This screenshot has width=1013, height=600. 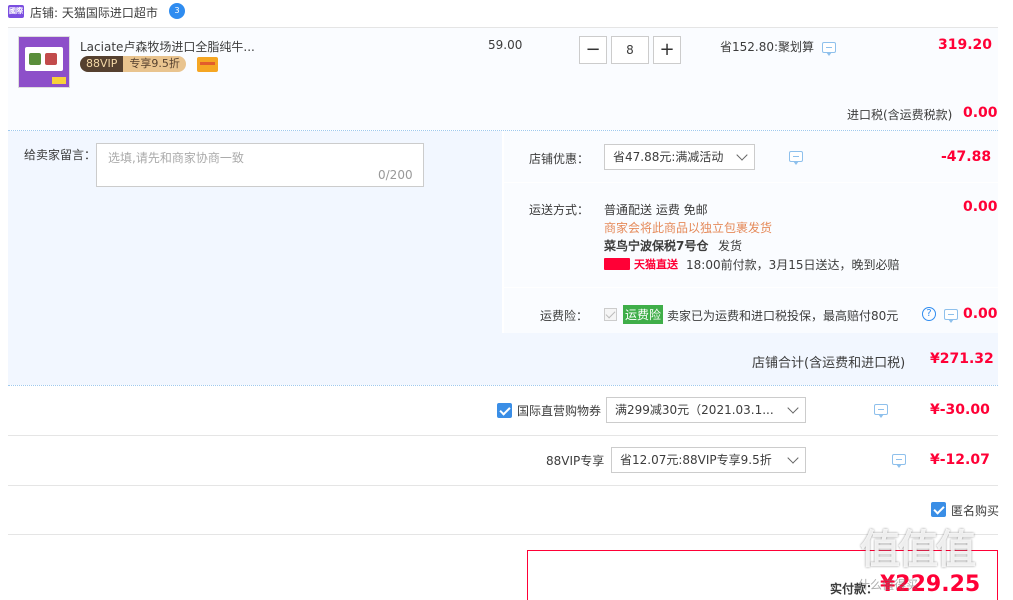 What do you see at coordinates (102, 64) in the screenshot?
I see `vip-tag-label: 88VIP` at bounding box center [102, 64].